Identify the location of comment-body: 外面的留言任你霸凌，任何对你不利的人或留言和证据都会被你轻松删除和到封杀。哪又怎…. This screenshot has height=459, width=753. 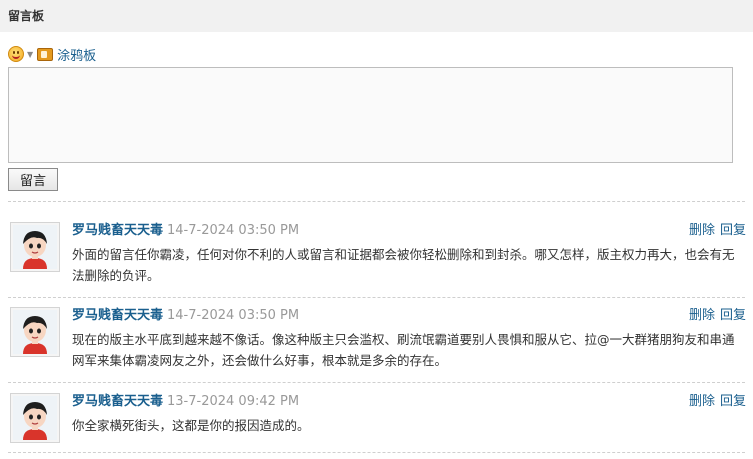
(403, 265).